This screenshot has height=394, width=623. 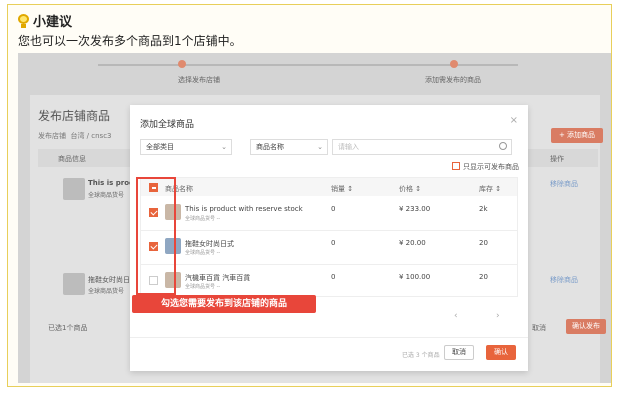 I want to click on modal-title: 添加全球商品, so click(x=167, y=125).